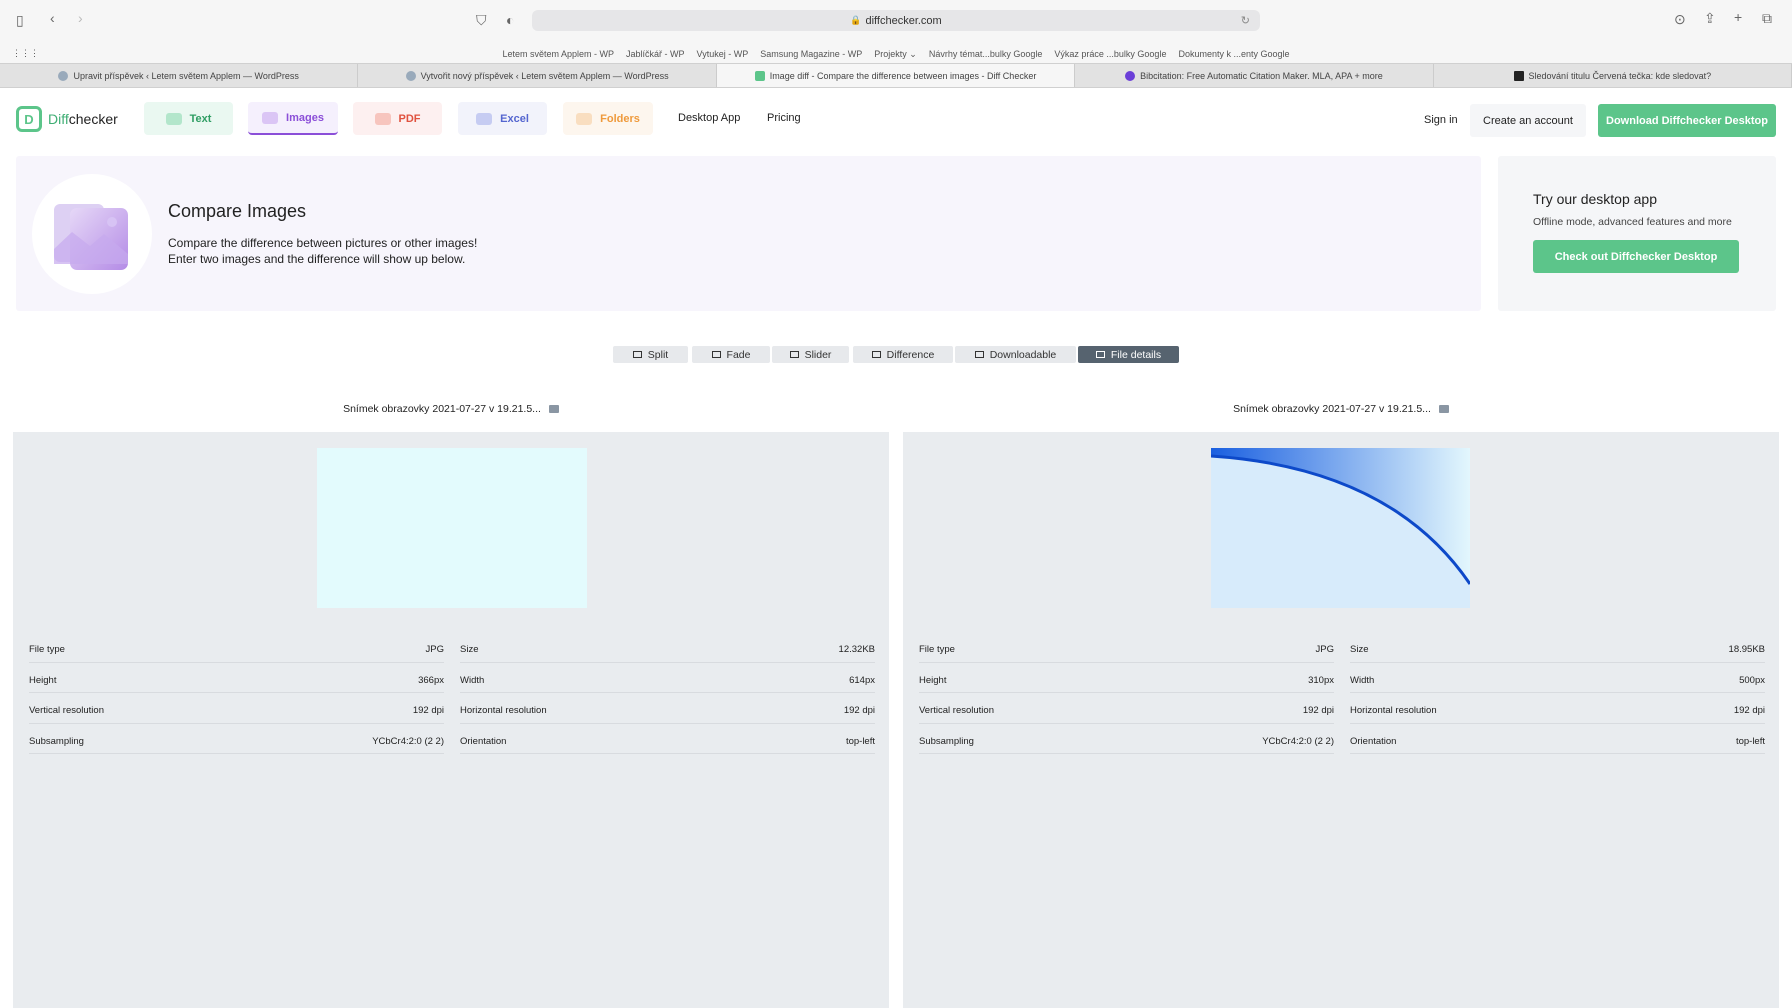 The height and width of the screenshot is (1008, 1792). Describe the element at coordinates (237, 211) in the screenshot. I see `page-title: Compare Images` at that location.